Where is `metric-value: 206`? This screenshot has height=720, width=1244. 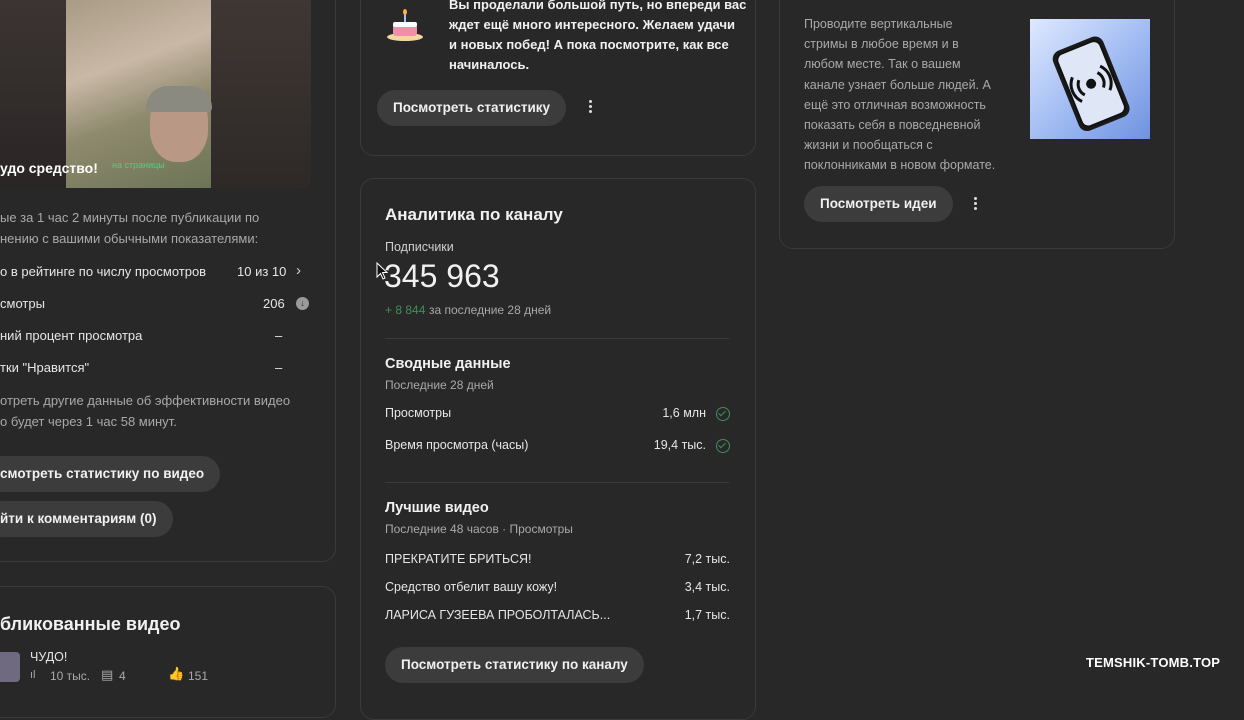 metric-value: 206 is located at coordinates (274, 303).